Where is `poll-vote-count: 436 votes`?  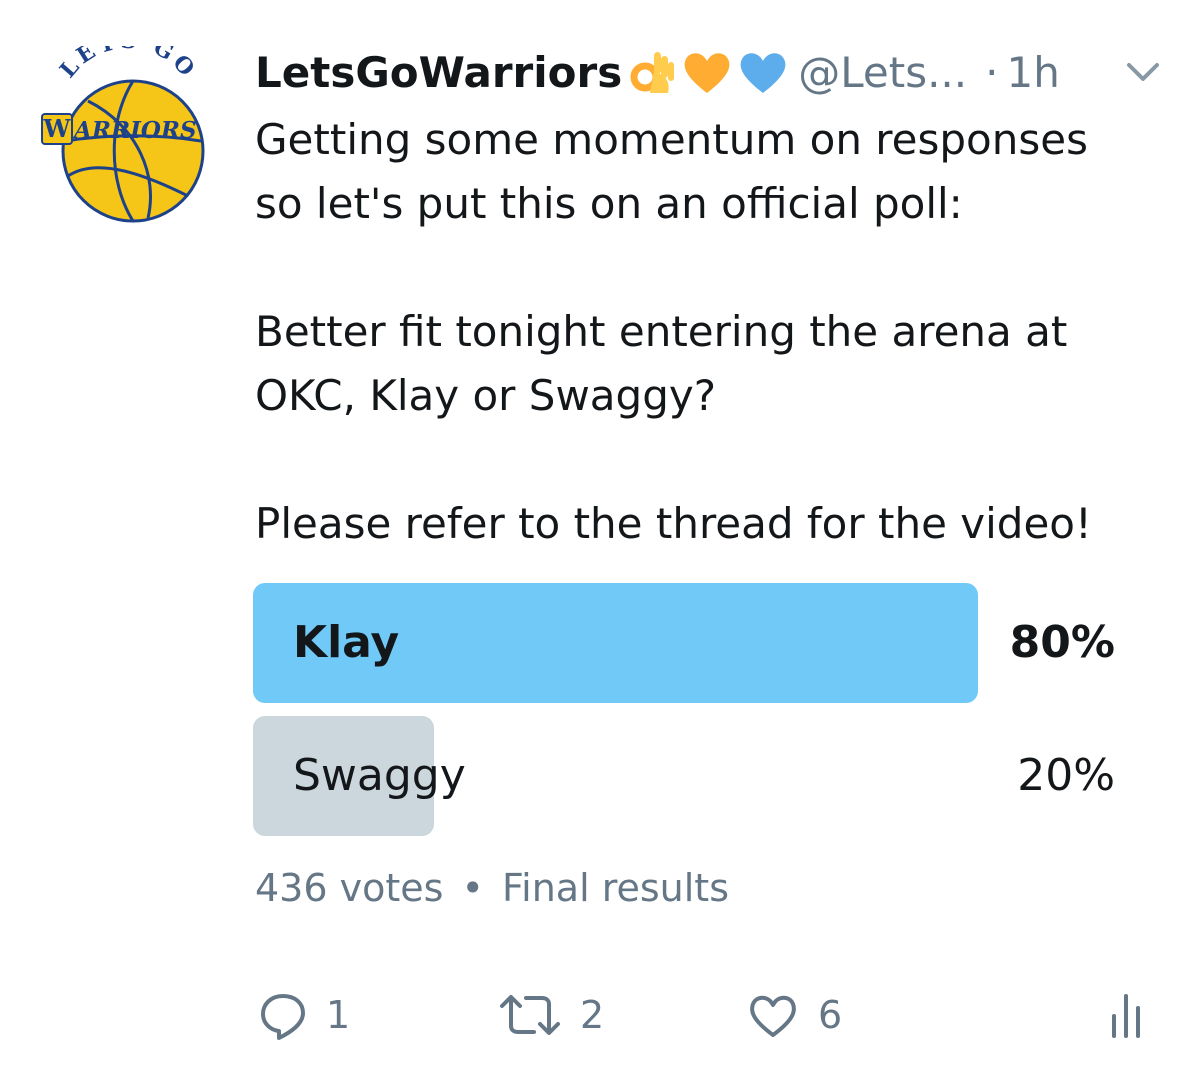
poll-vote-count: 436 votes is located at coordinates (349, 888).